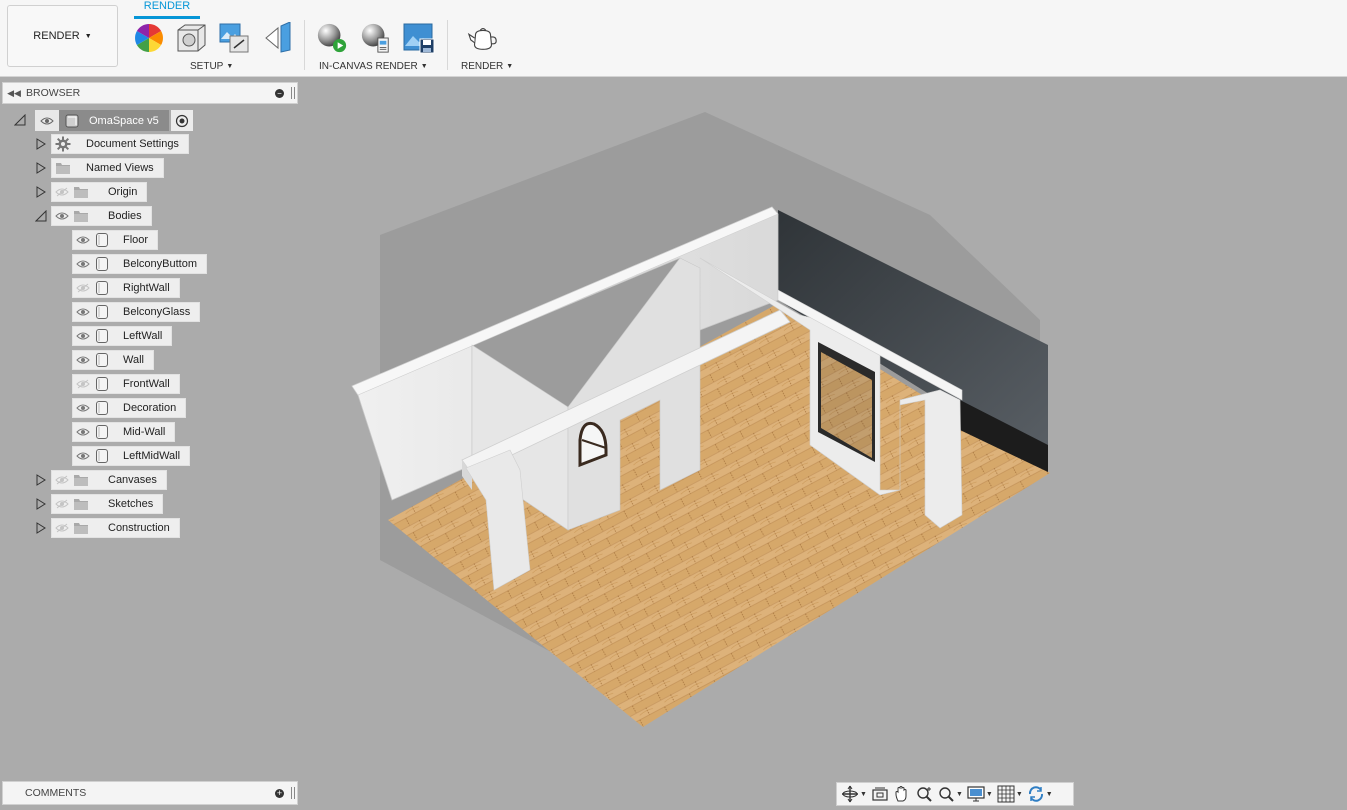 This screenshot has width=1347, height=810. What do you see at coordinates (132, 480) in the screenshot?
I see `tree-item-label: Canvases` at bounding box center [132, 480].